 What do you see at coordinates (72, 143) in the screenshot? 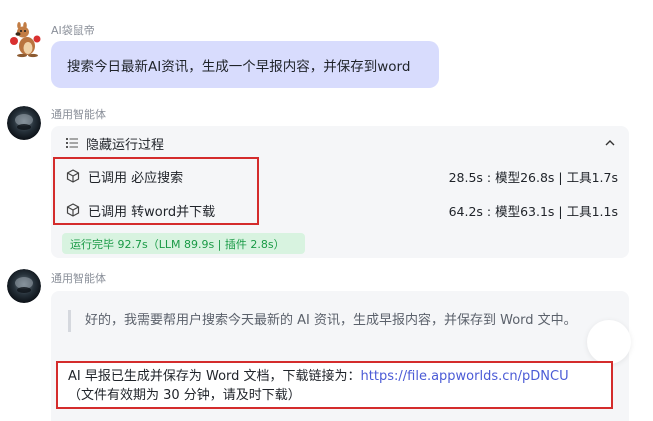
I see `list-icon` at bounding box center [72, 143].